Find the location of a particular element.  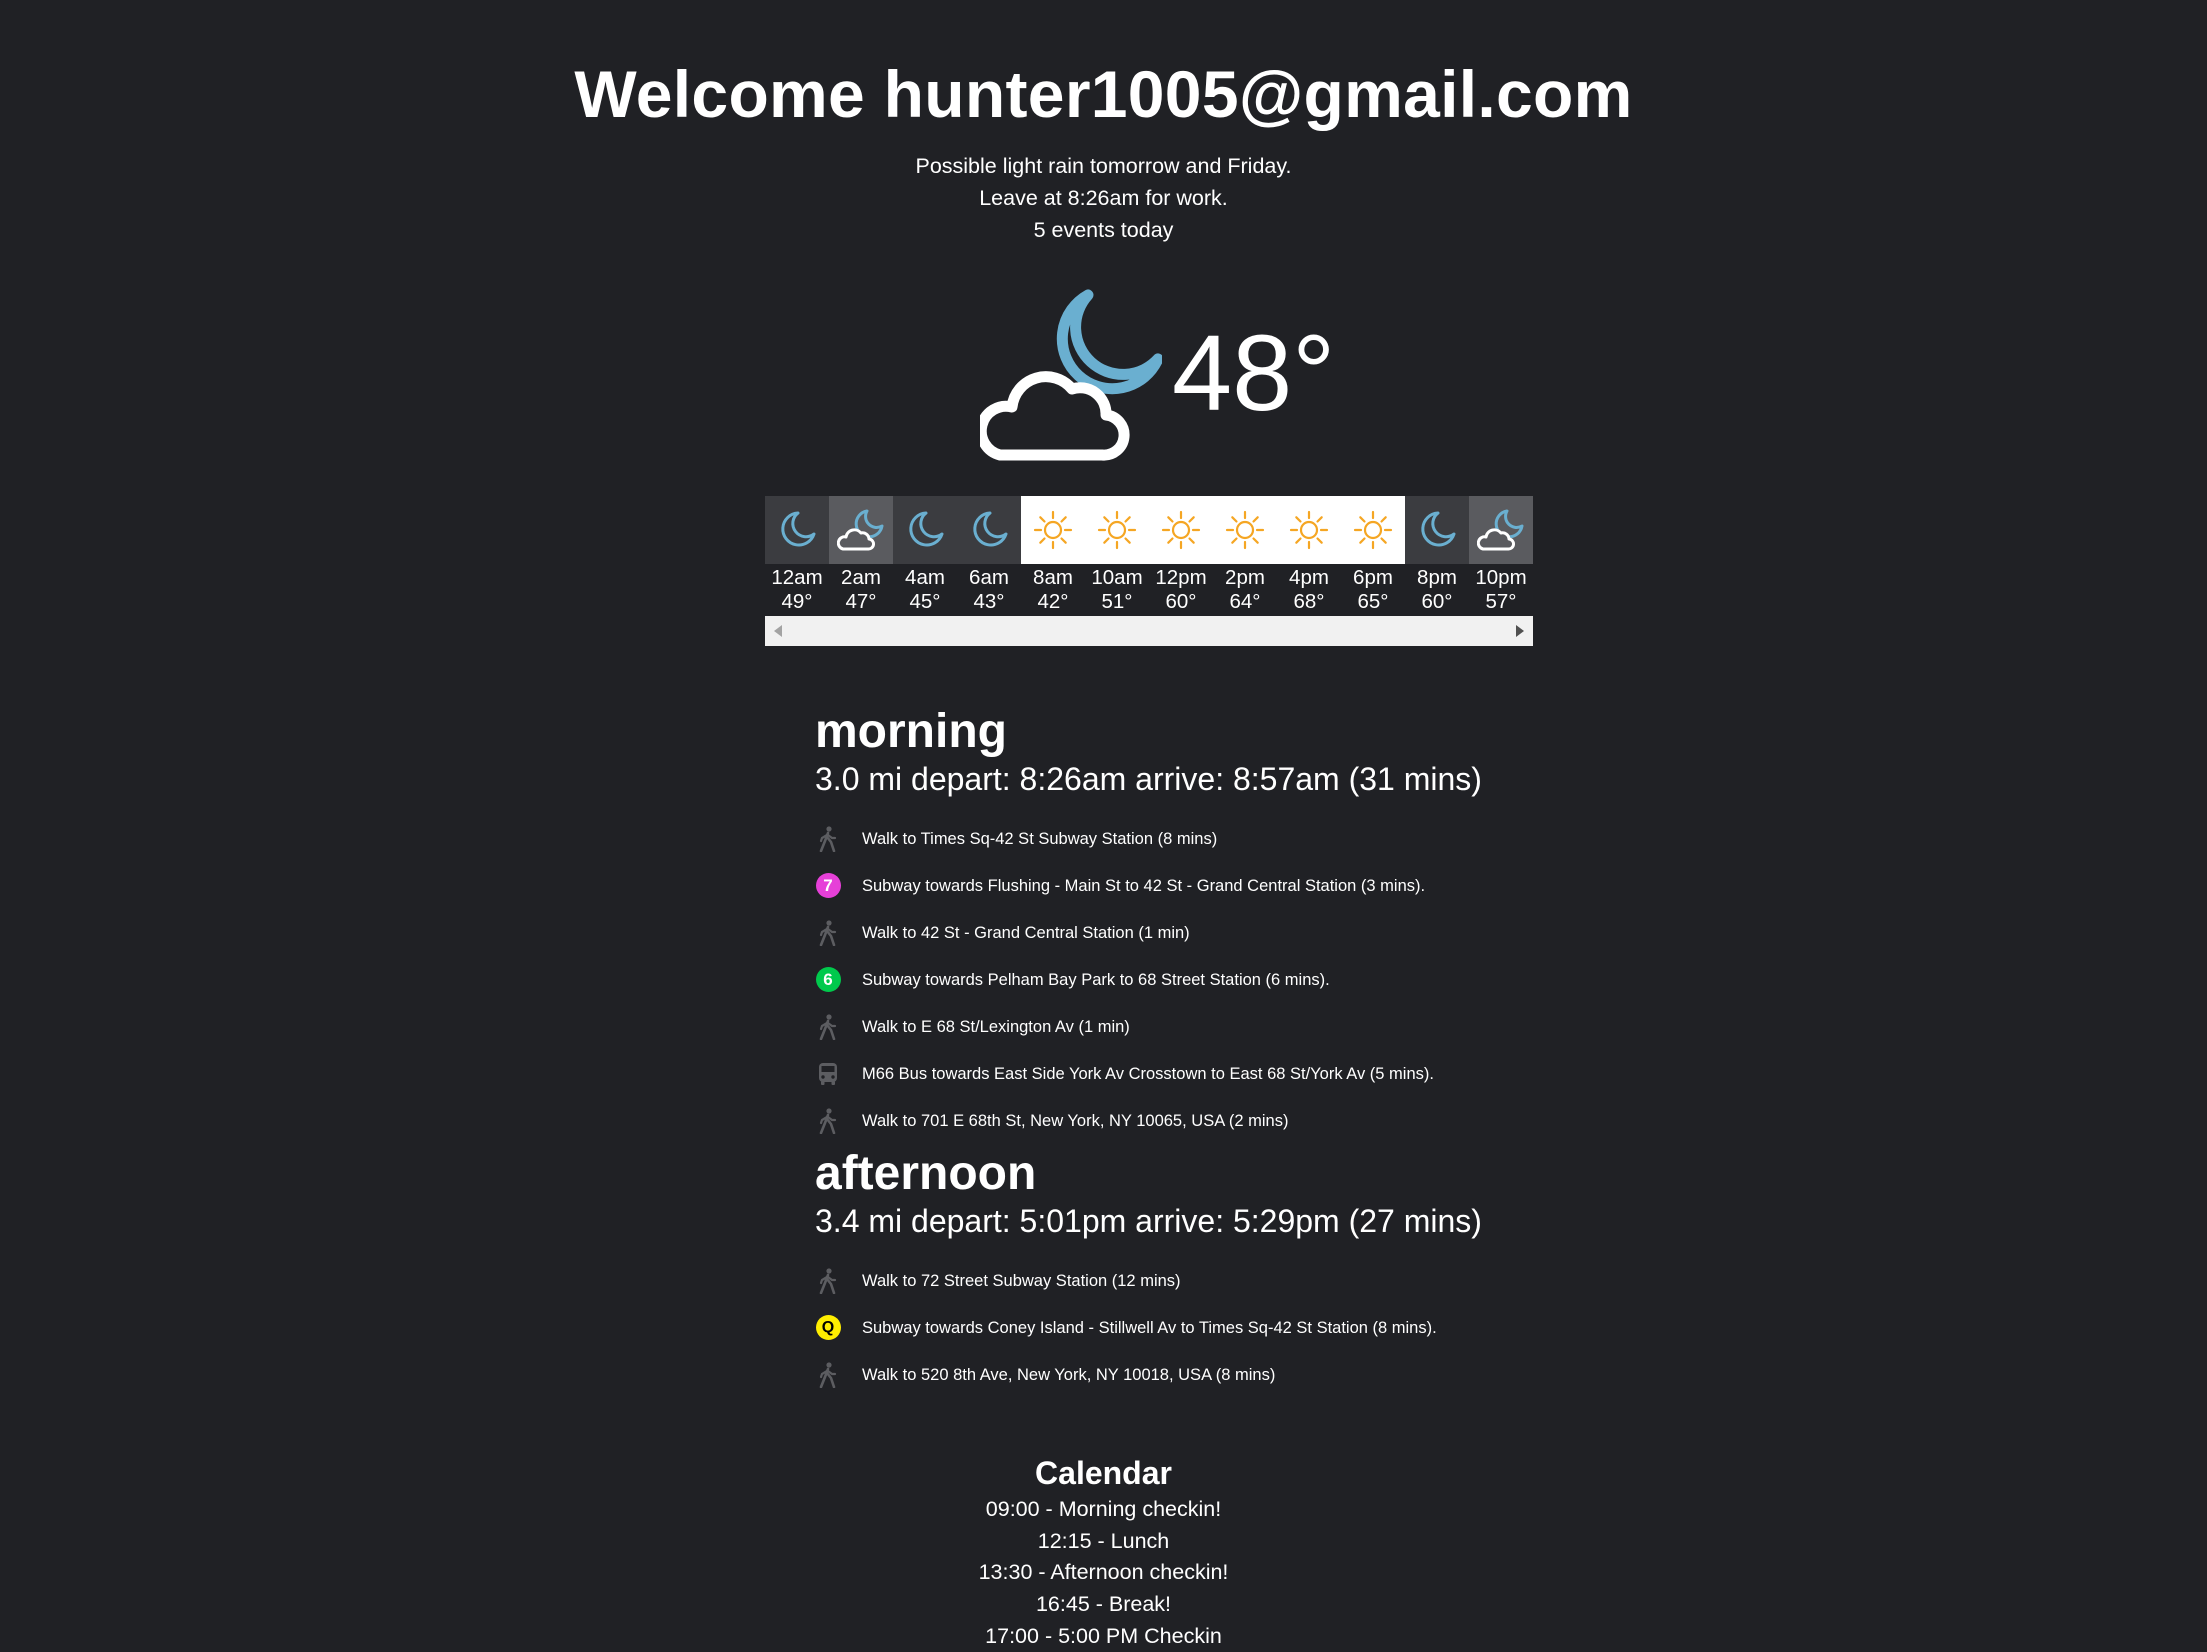

scroll-right-arrow-icon is located at coordinates (1520, 631).